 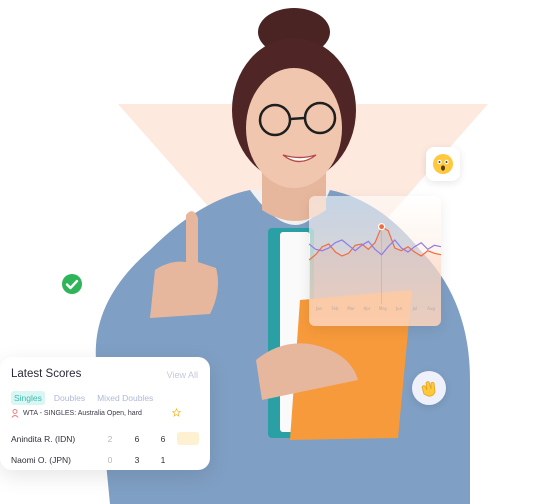 I want to click on score-tabs: Singles Doubles Mixed Doubles, so click(x=83, y=398).